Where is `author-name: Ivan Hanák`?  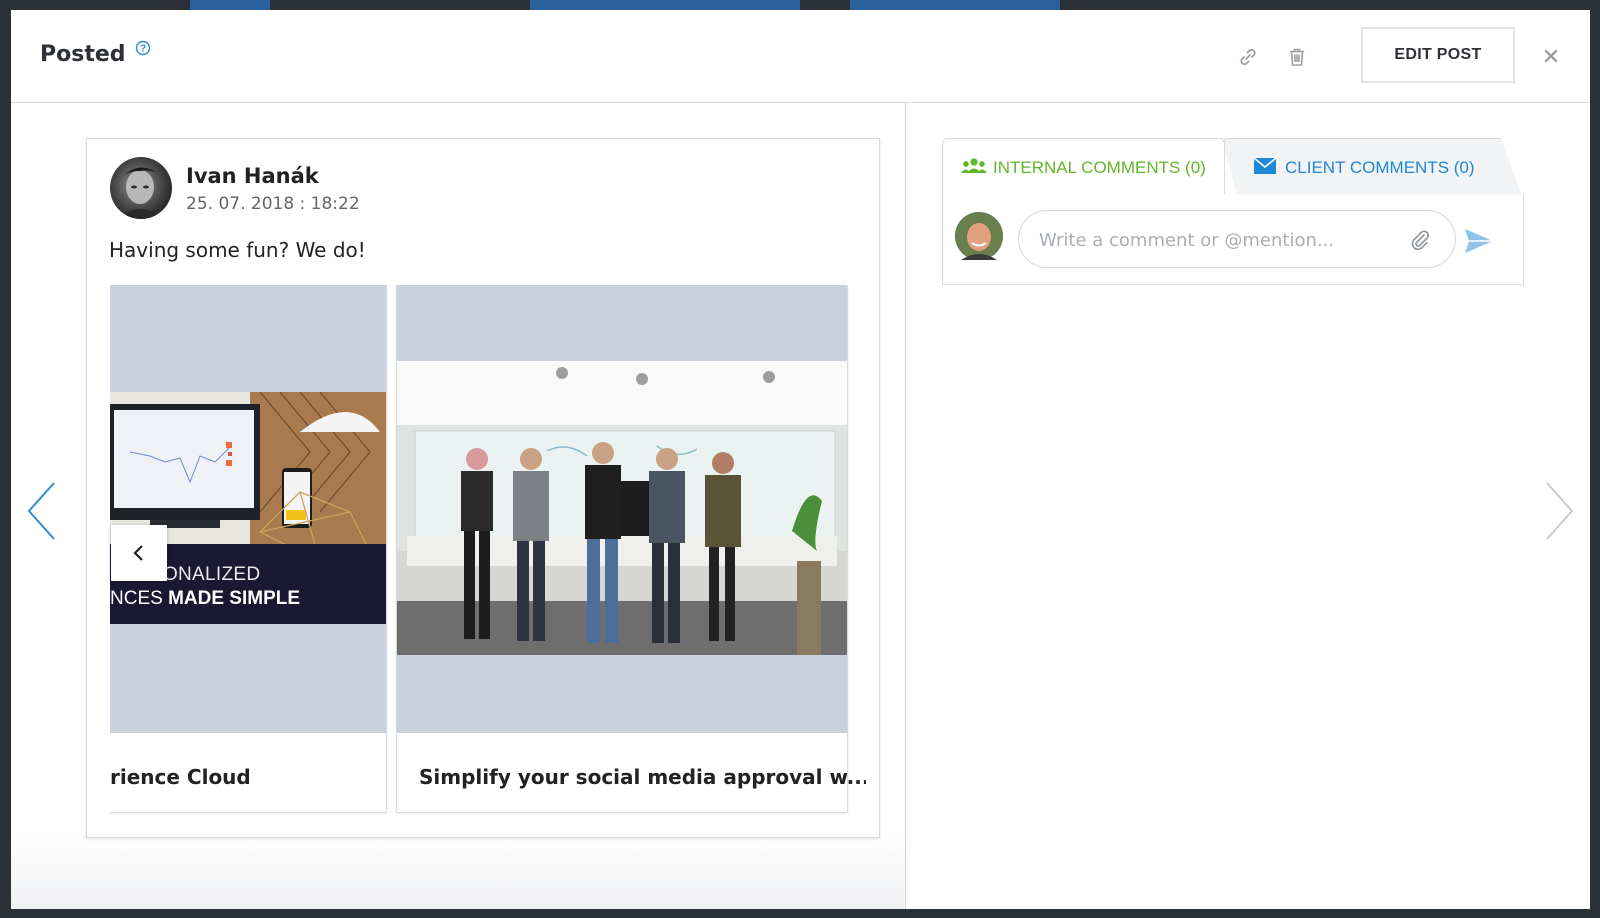 author-name: Ivan Hanák is located at coordinates (252, 176).